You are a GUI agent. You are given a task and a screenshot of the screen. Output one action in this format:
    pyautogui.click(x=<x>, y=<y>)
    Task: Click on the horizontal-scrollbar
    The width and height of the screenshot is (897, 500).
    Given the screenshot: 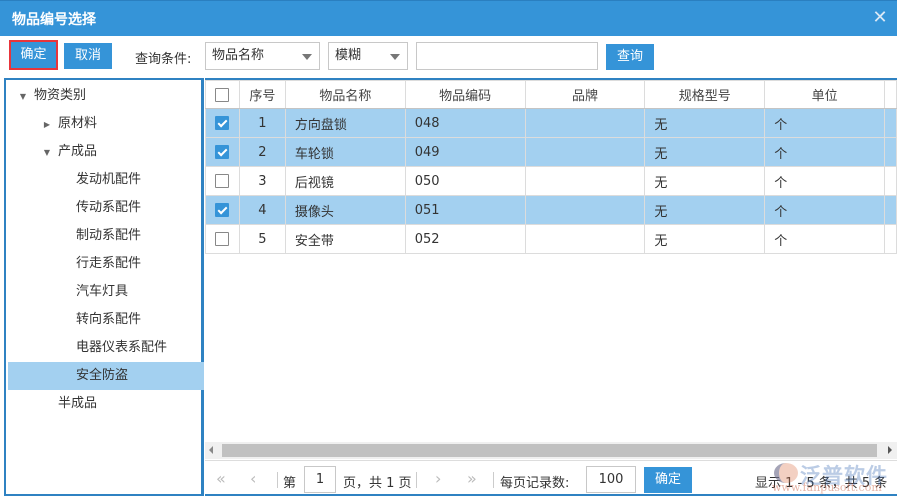 What is the action you would take?
    pyautogui.click(x=551, y=450)
    